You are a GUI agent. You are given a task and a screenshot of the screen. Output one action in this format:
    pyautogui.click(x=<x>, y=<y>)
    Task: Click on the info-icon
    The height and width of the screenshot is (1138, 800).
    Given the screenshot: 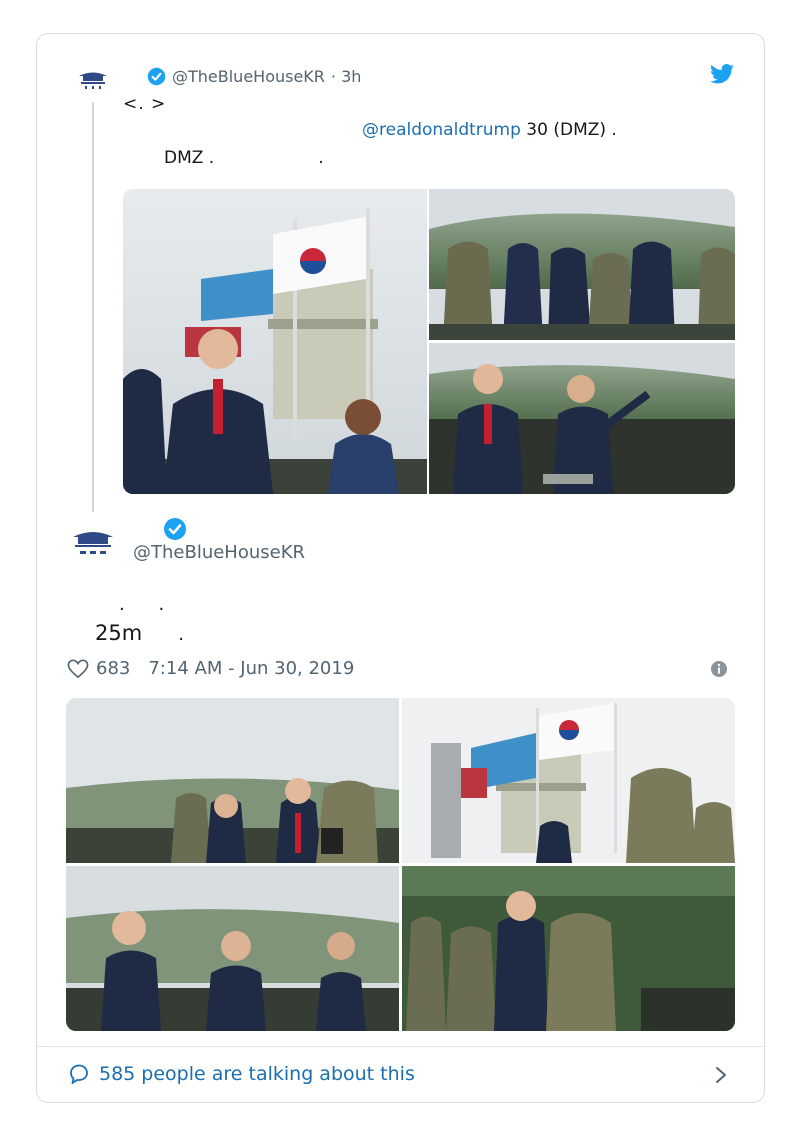 What is the action you would take?
    pyautogui.click(x=719, y=669)
    